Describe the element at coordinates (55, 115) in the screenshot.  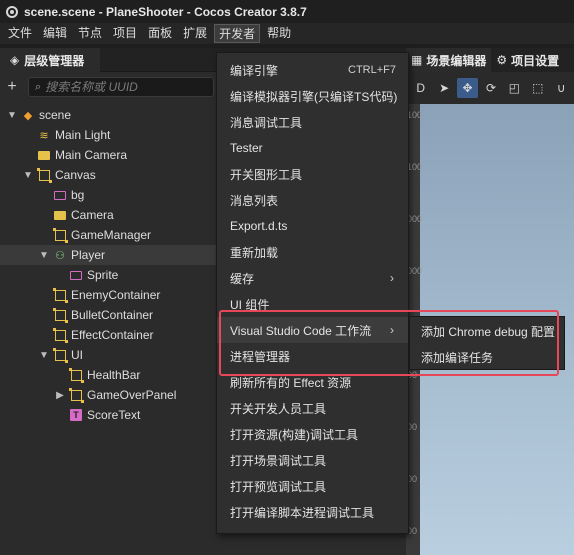
I see `tree-node-label: scene` at that location.